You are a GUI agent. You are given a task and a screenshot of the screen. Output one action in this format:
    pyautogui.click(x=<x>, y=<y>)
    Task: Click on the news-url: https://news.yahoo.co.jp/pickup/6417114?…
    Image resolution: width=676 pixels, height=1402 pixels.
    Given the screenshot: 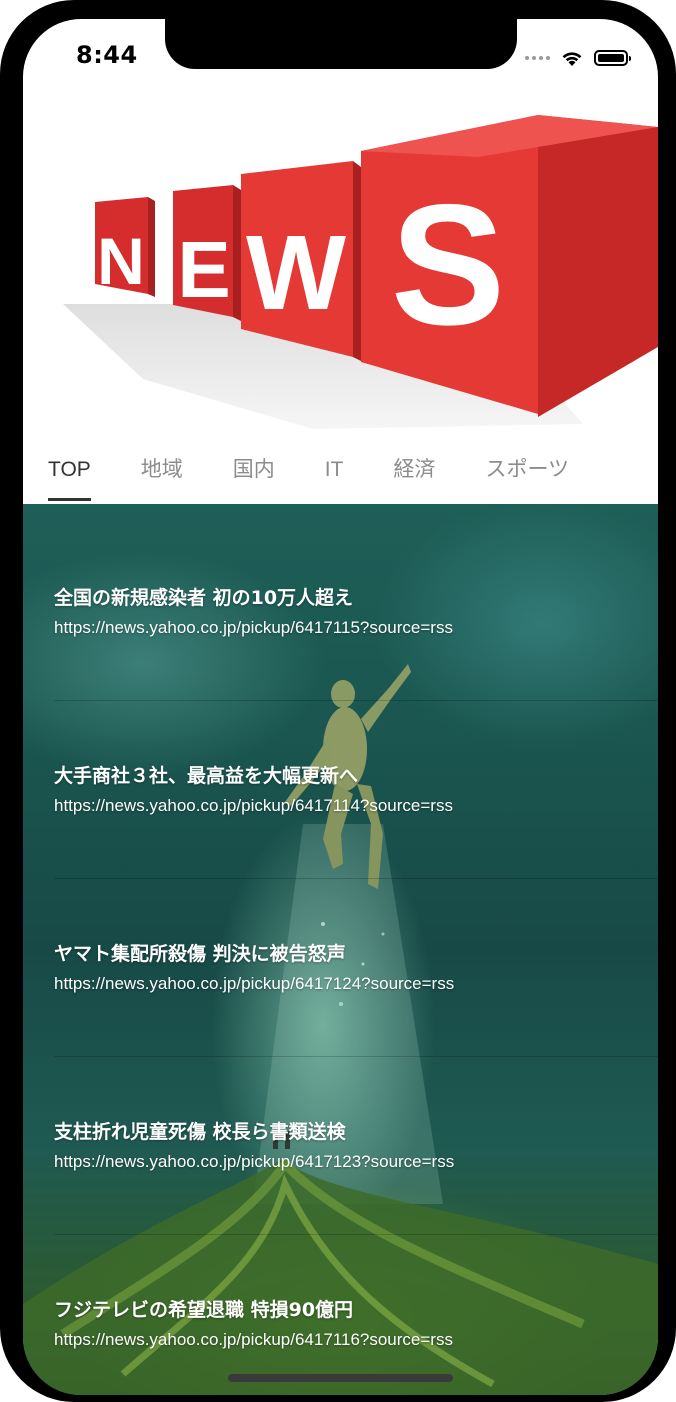 What is the action you would take?
    pyautogui.click(x=253, y=805)
    